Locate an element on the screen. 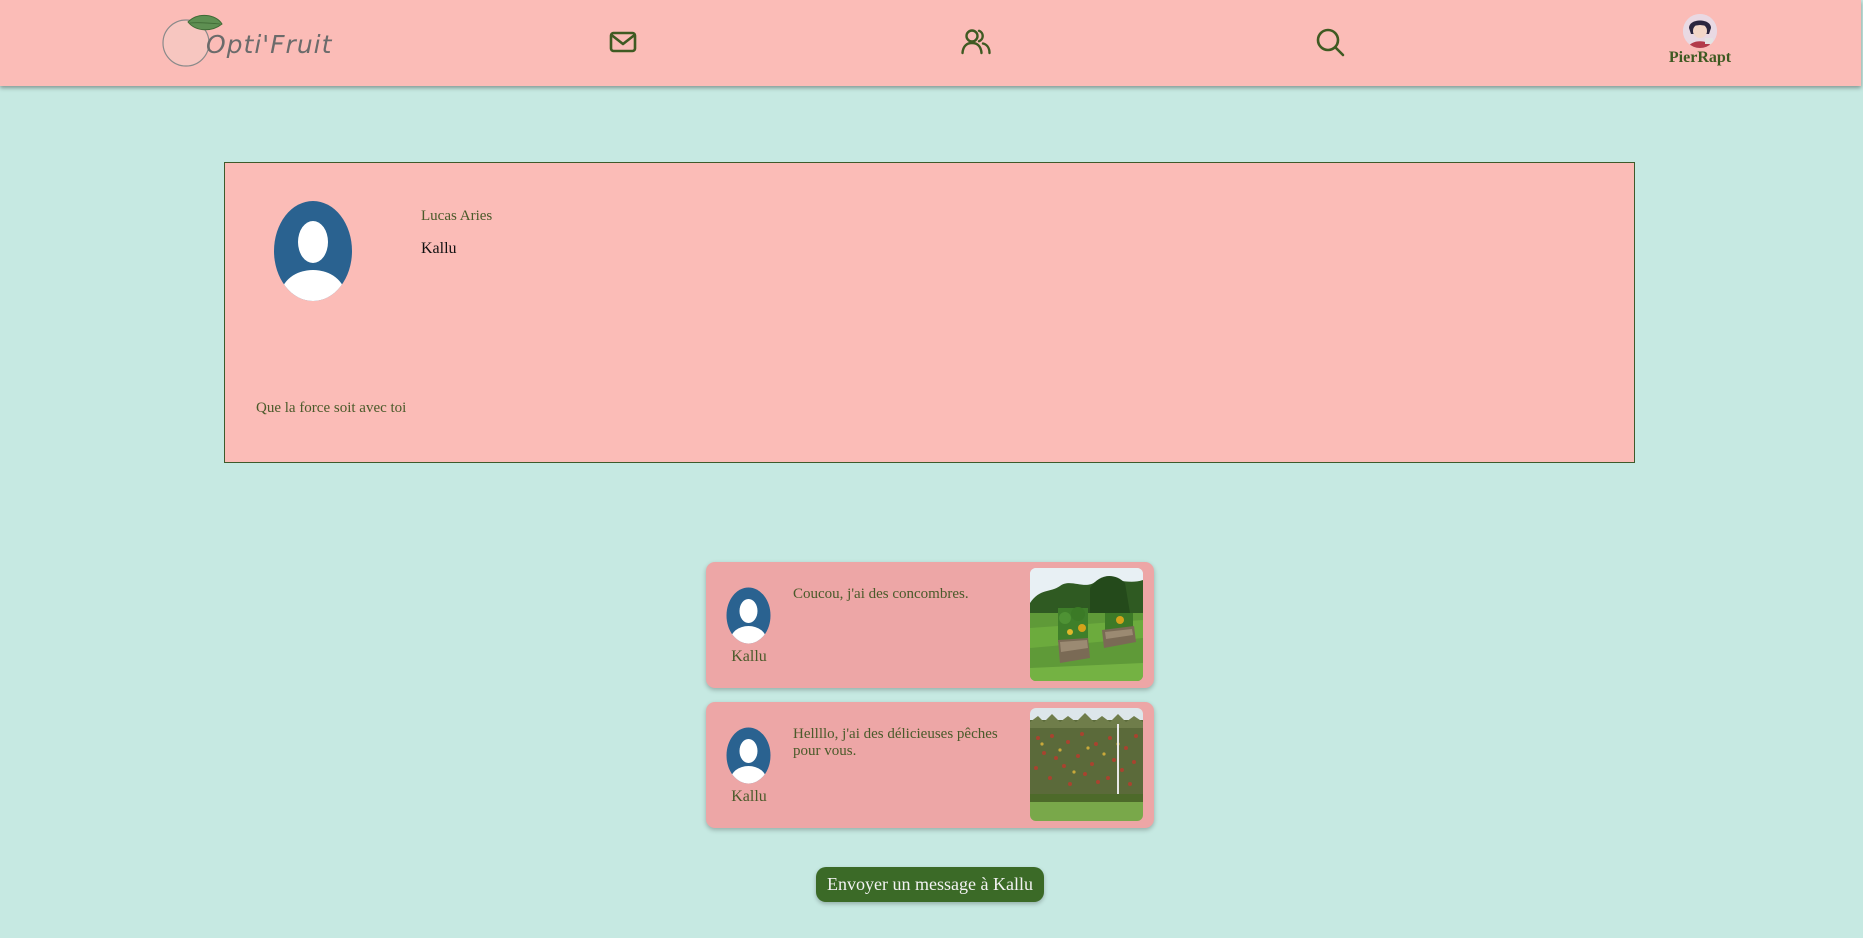 The image size is (1863, 938). user-profile-menu: PierRapt is located at coordinates (1700, 40).